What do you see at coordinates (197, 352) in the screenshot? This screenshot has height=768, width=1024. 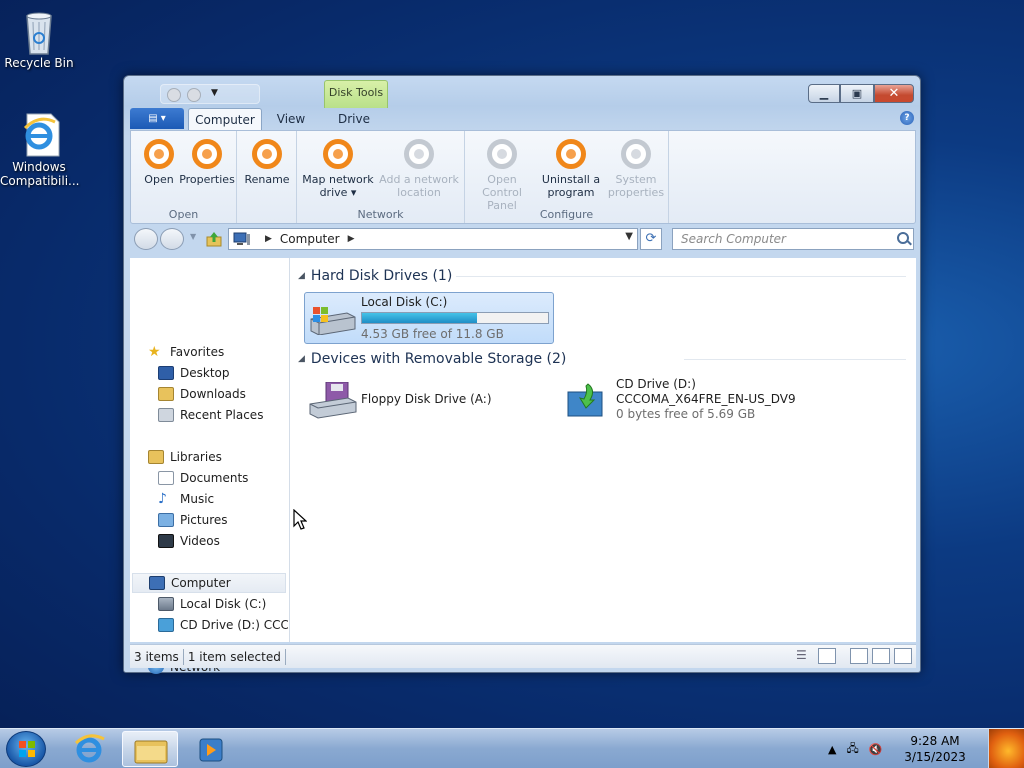 I see `nav-label: Favorites` at bounding box center [197, 352].